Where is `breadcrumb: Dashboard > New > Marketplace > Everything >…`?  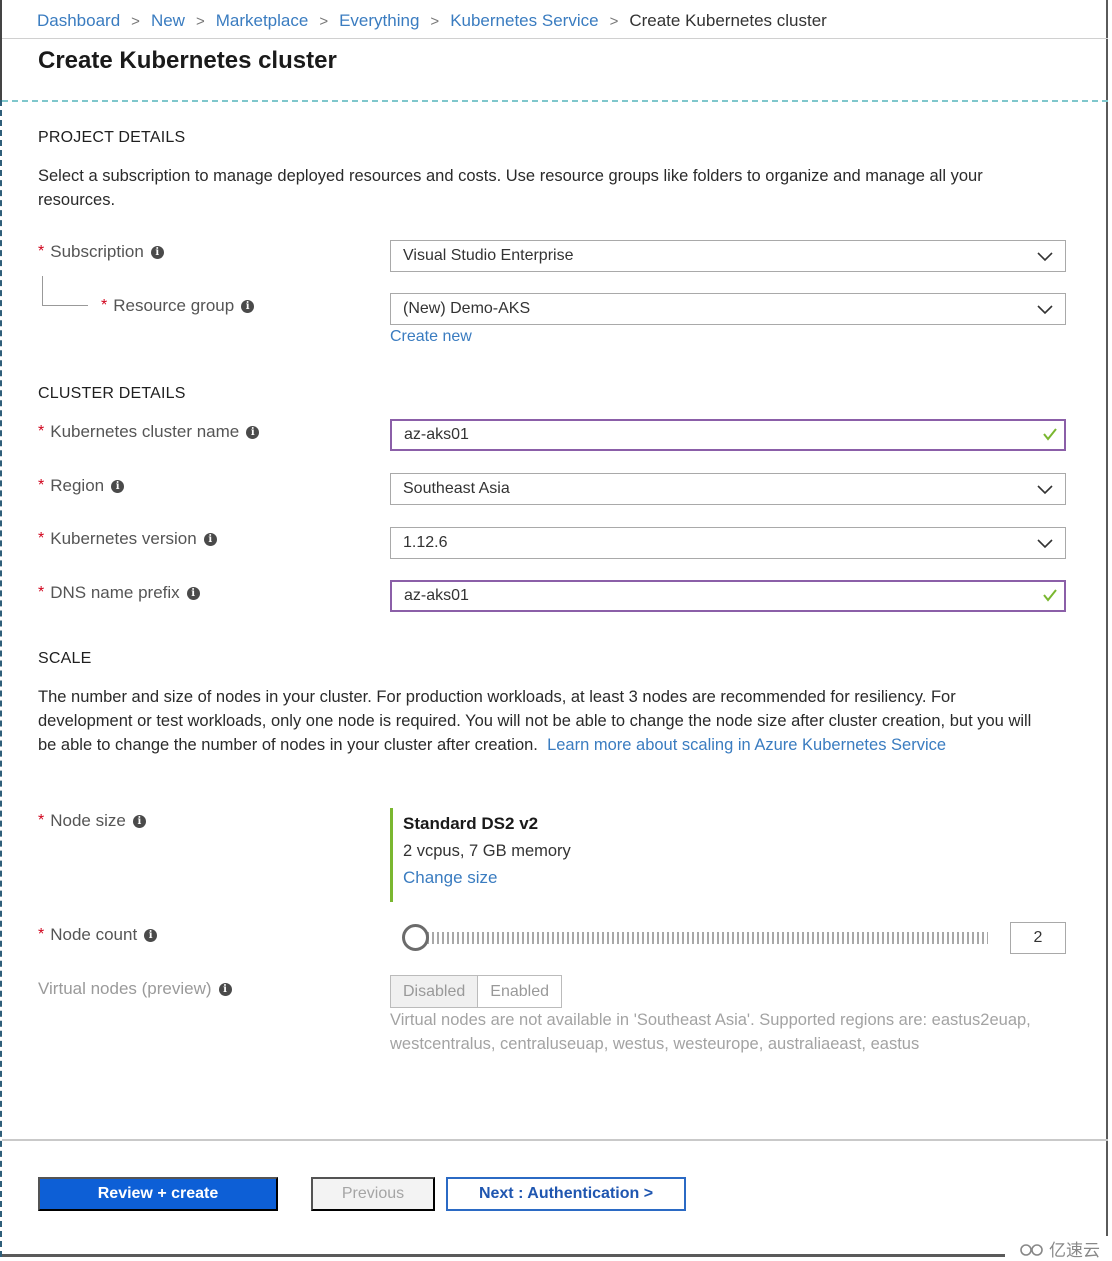
breadcrumb: Dashboard > New > Marketplace > Everything >… is located at coordinates (432, 21).